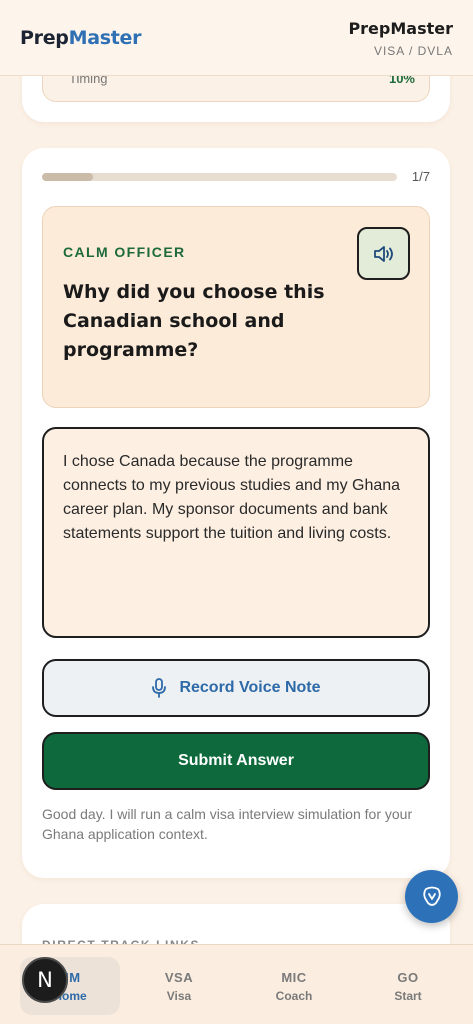 This screenshot has width=473, height=1024. I want to click on header-subtitle: VISA / DVLA, so click(413, 51).